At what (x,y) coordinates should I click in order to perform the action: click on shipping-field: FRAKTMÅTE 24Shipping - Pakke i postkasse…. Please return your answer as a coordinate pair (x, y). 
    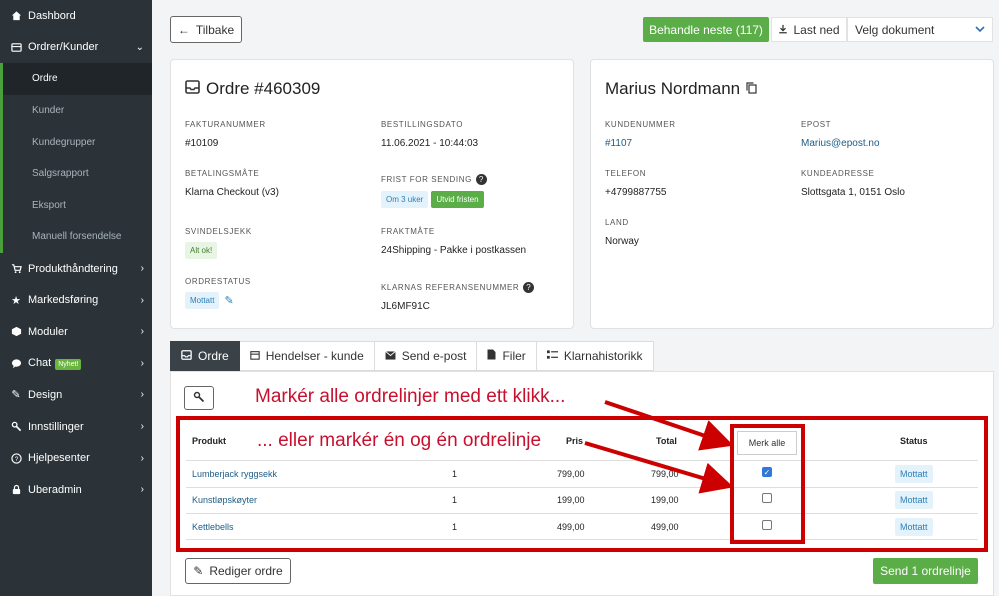
    Looking at the image, I should click on (454, 241).